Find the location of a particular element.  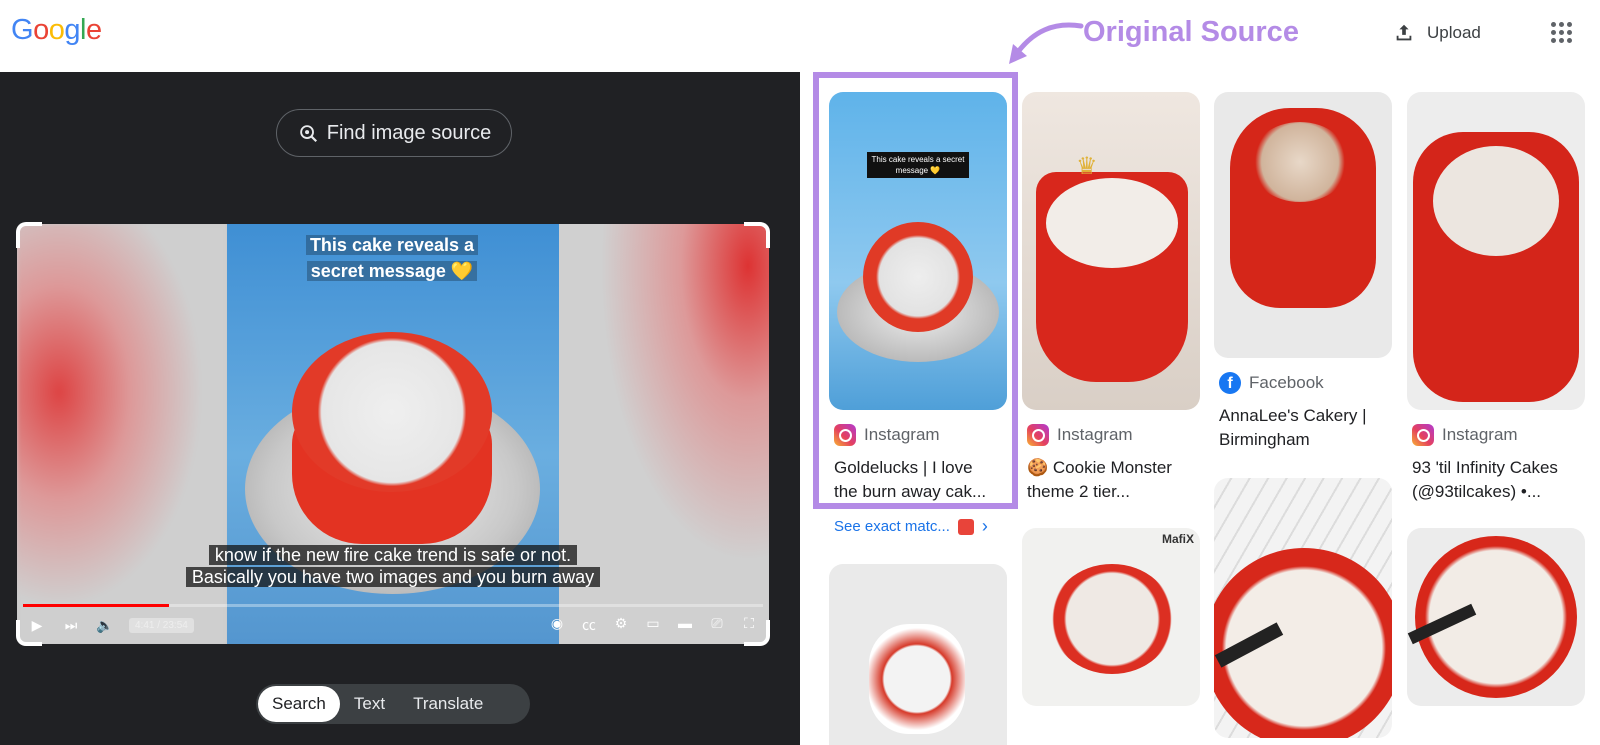

result-card: f Facebook AnnaLee's Cakery | Birmingham is located at coordinates (1303, 272).